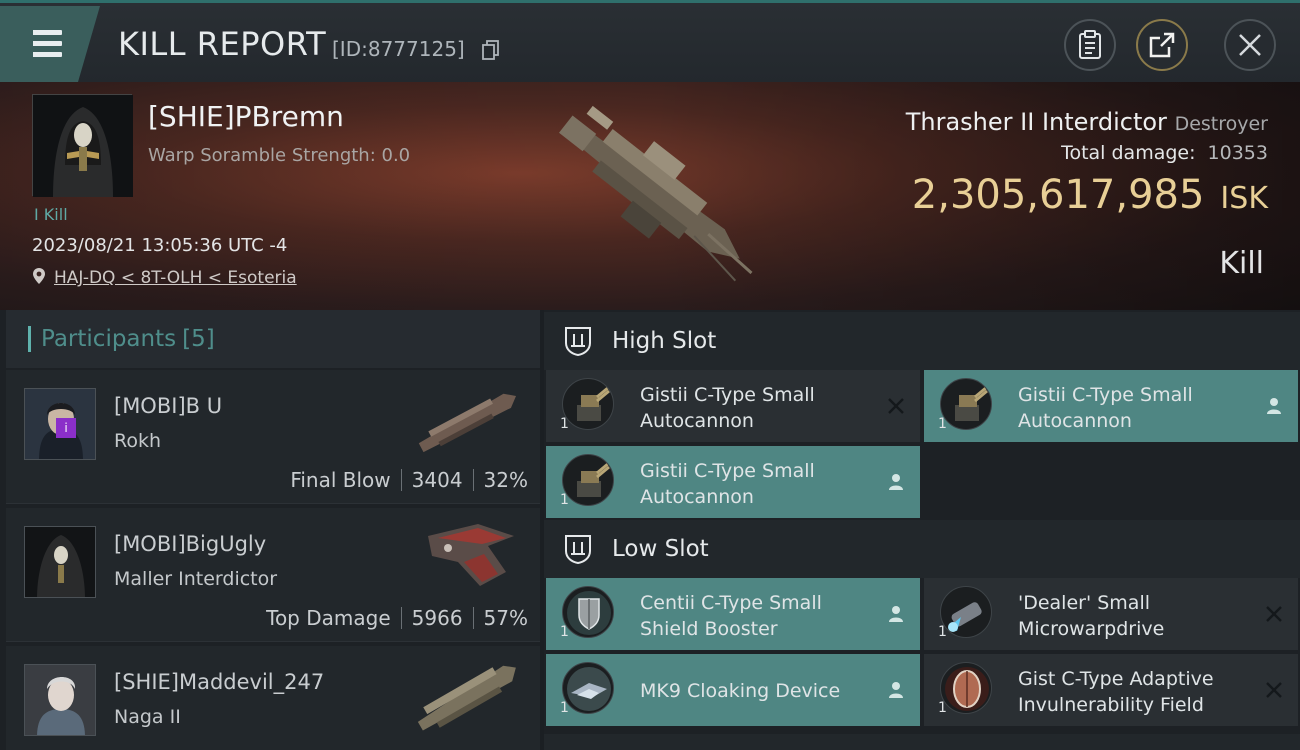 This screenshot has width=1300, height=750. I want to click on participant-stats: Final Blow 3404 32%, so click(409, 480).